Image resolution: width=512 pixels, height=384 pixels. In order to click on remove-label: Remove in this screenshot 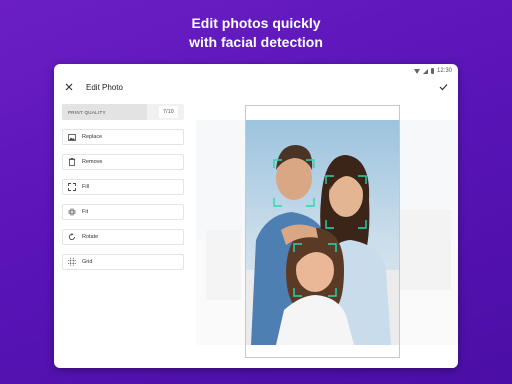, I will do `click(92, 162)`.